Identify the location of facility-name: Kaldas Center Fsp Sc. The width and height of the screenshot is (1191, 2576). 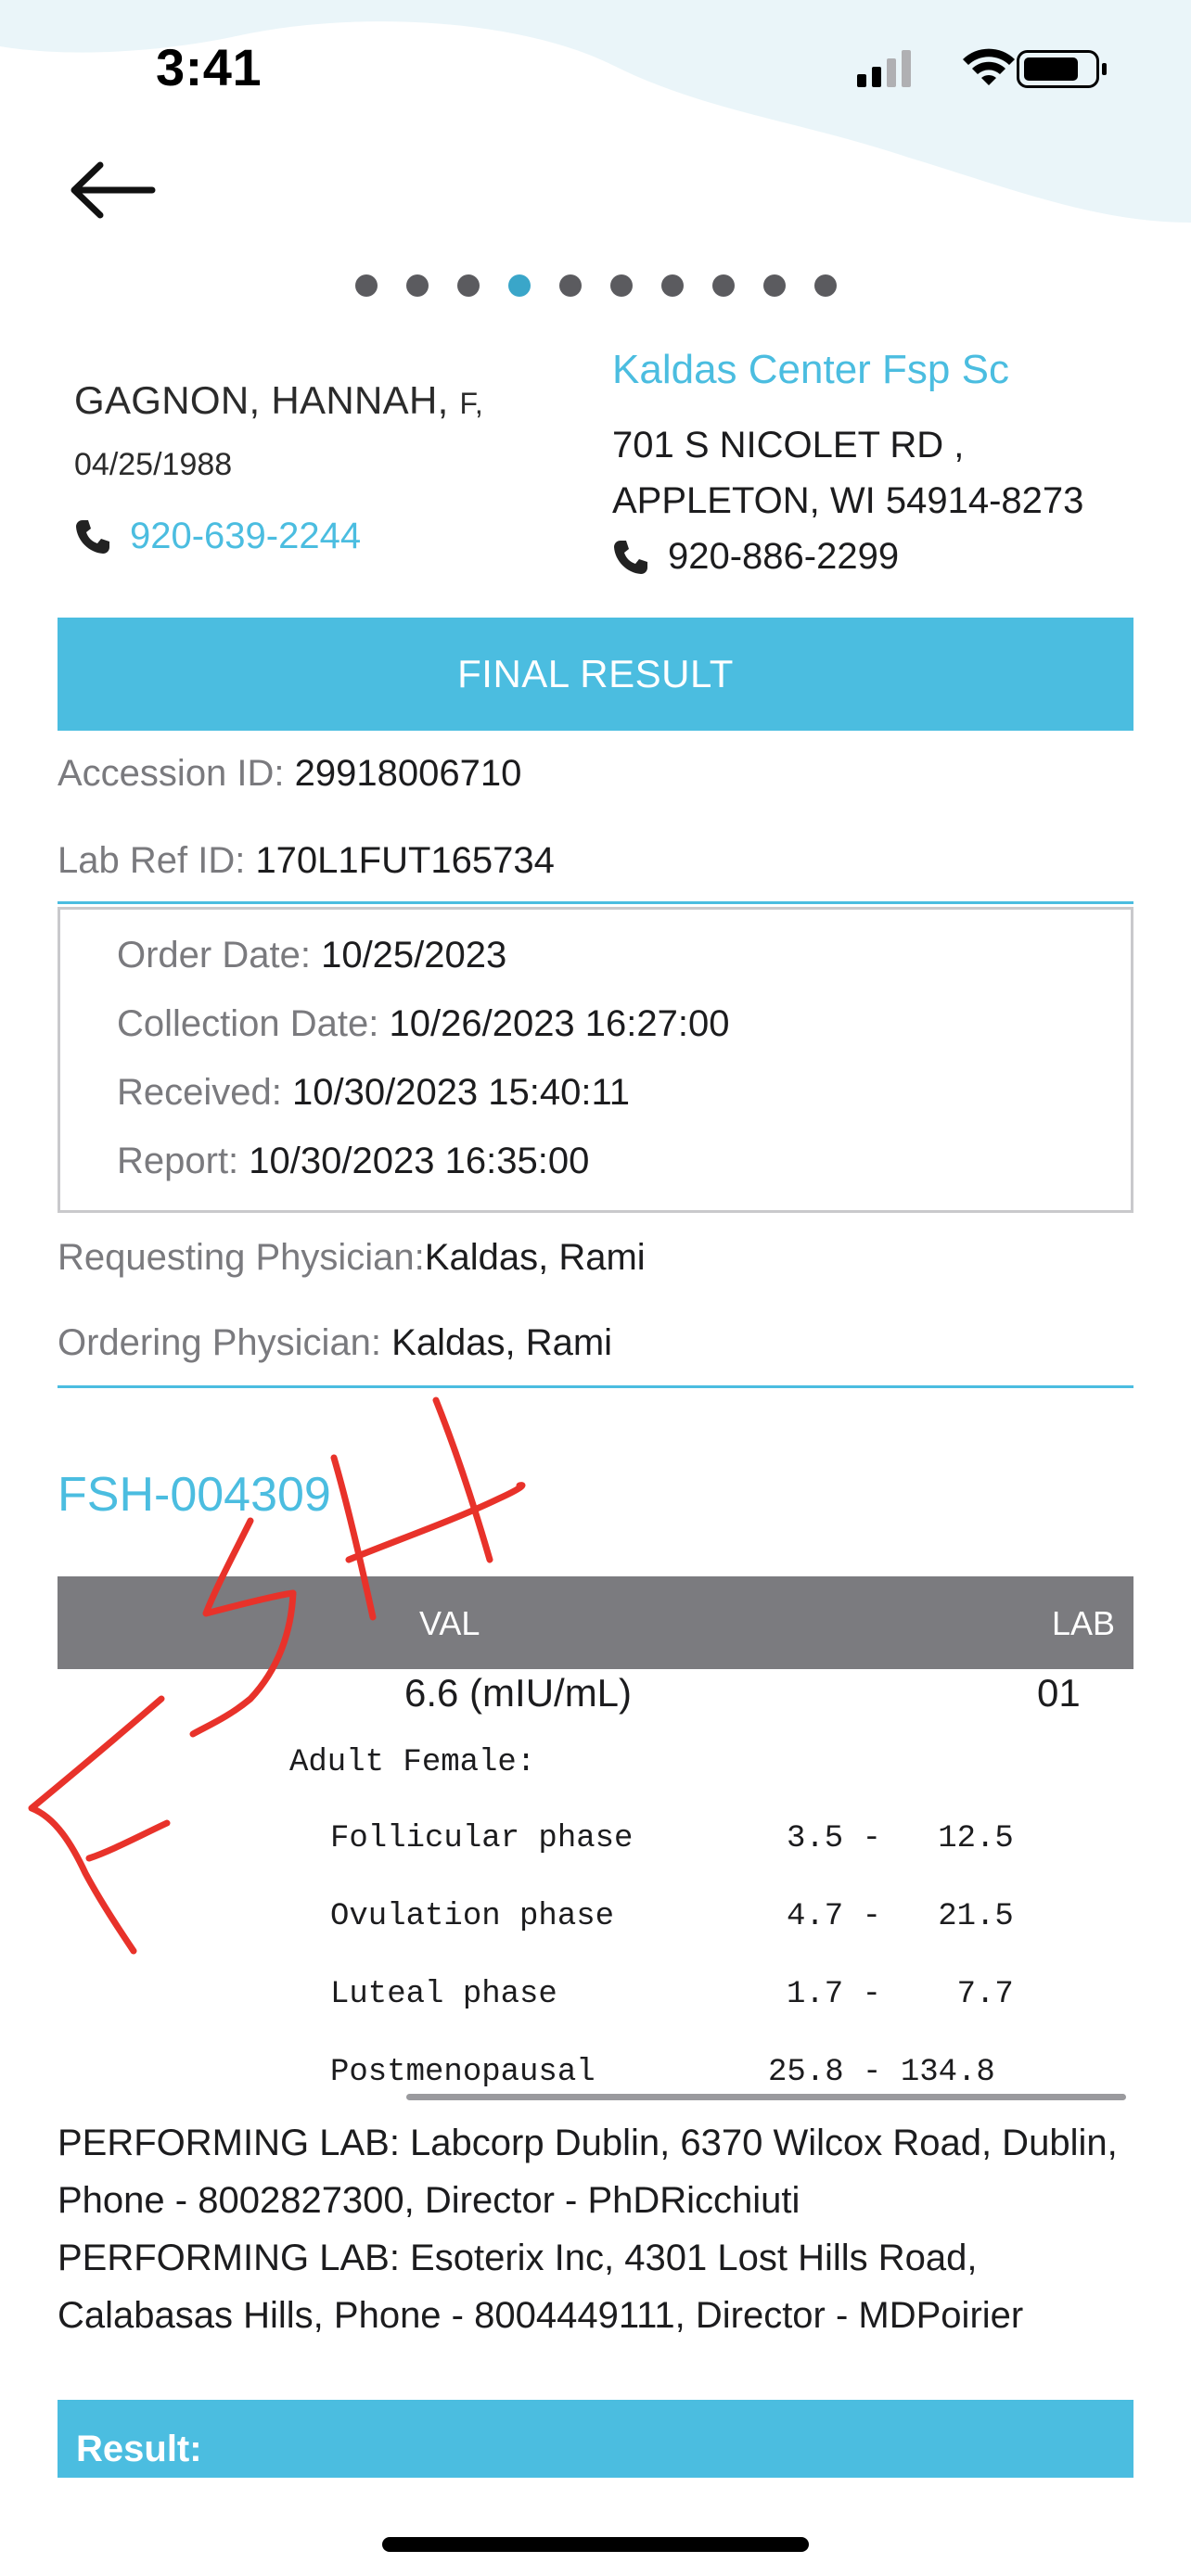
(810, 370).